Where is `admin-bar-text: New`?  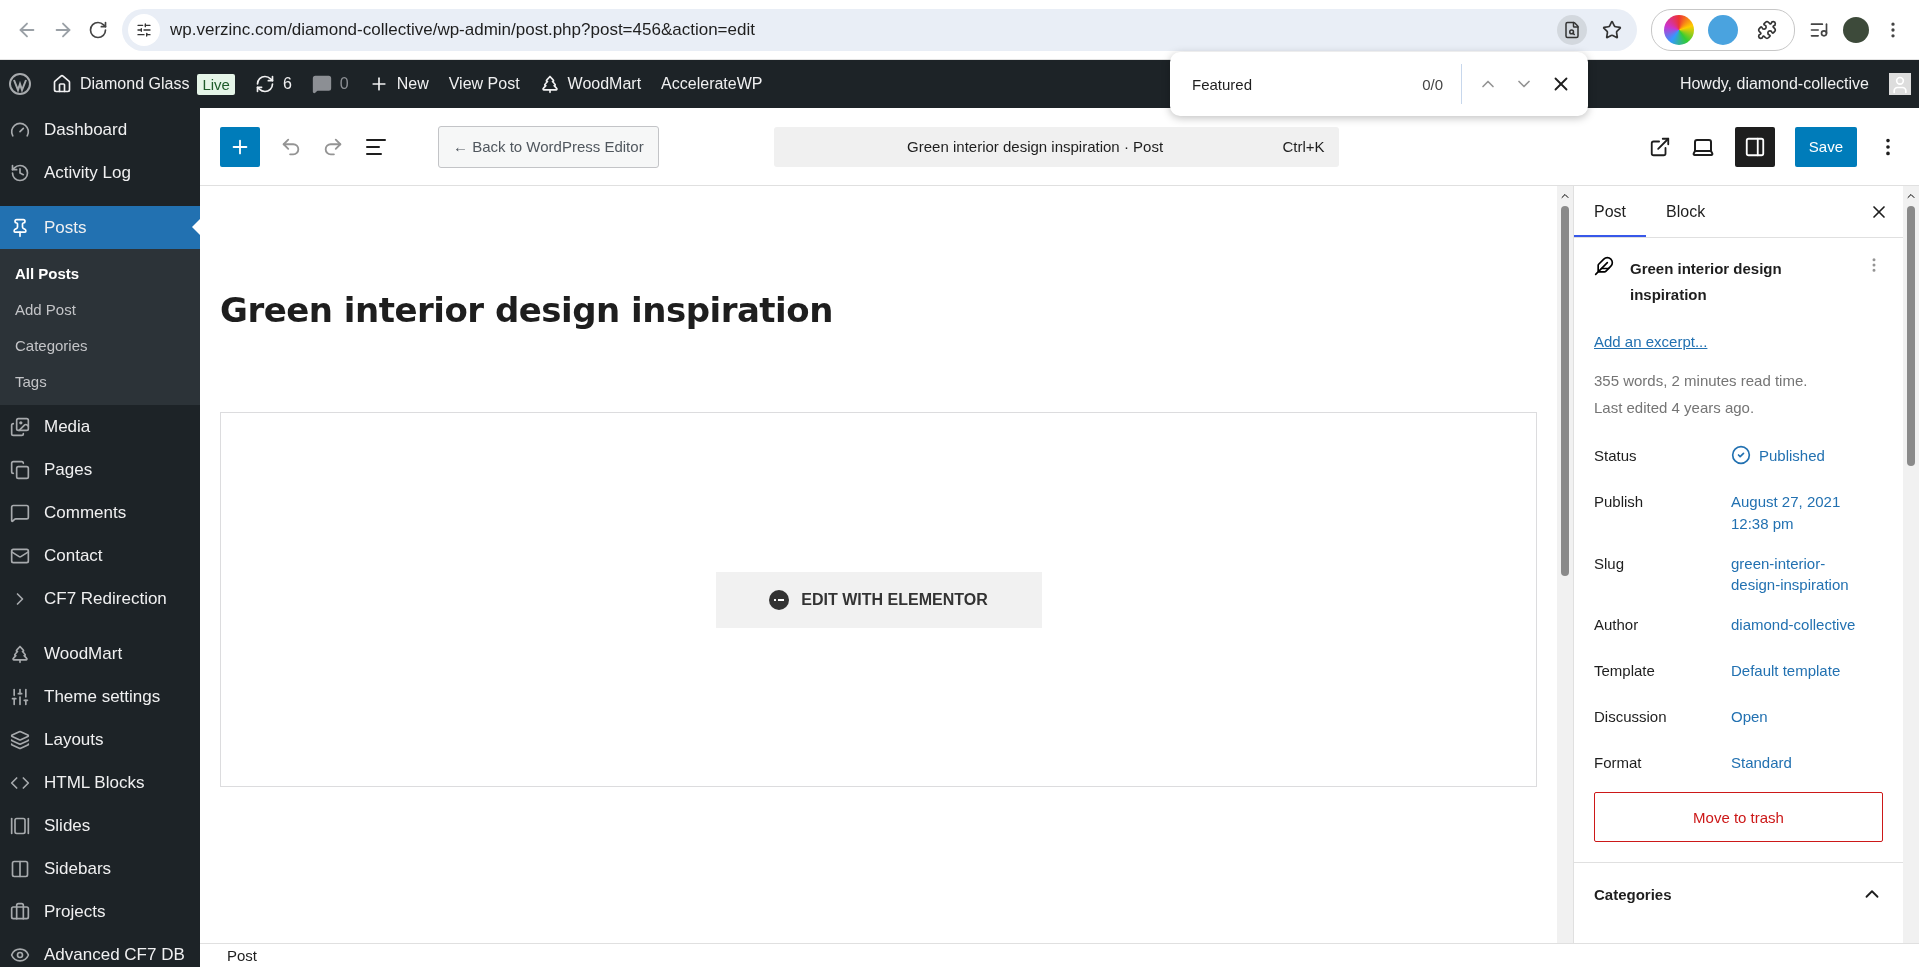 admin-bar-text: New is located at coordinates (412, 84).